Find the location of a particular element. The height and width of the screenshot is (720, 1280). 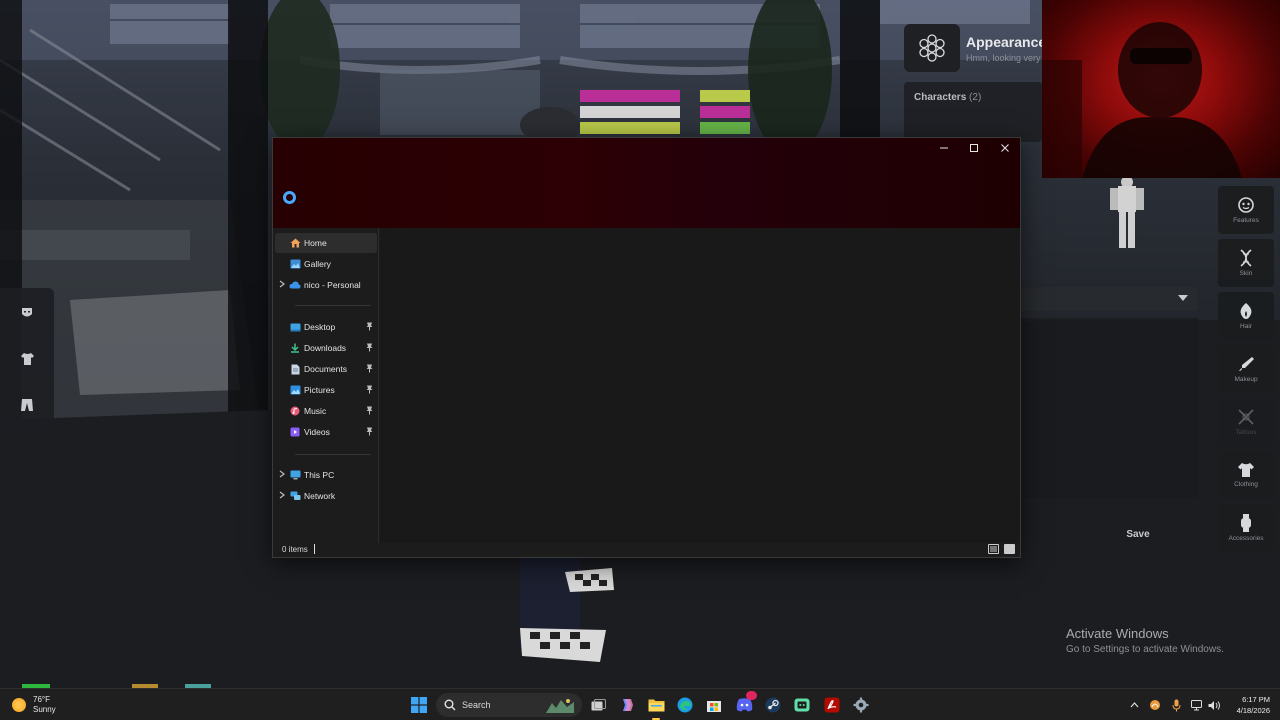

pants-icon is located at coordinates (27, 405).